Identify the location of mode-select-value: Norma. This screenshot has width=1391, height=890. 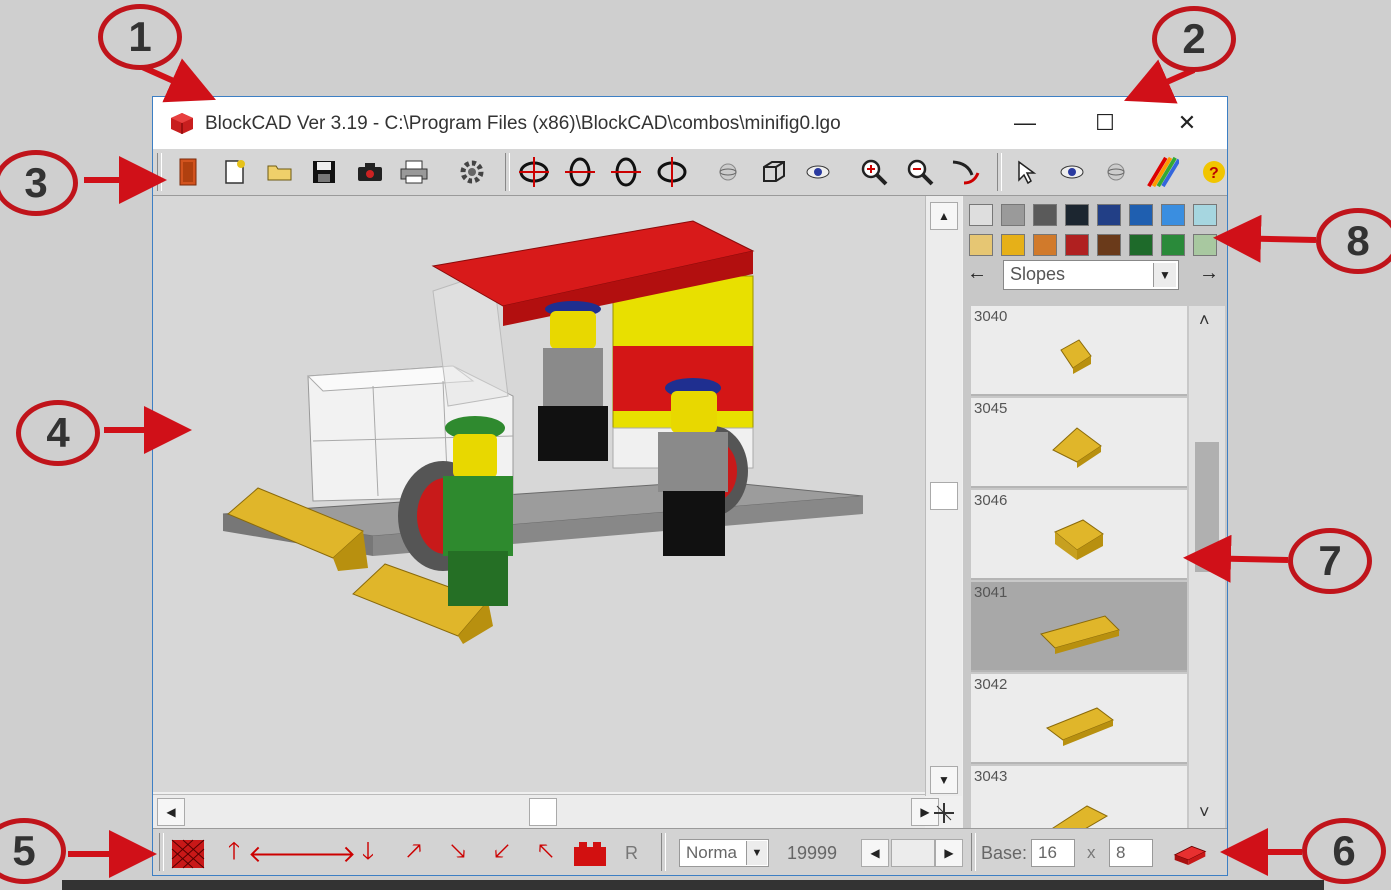
(712, 852).